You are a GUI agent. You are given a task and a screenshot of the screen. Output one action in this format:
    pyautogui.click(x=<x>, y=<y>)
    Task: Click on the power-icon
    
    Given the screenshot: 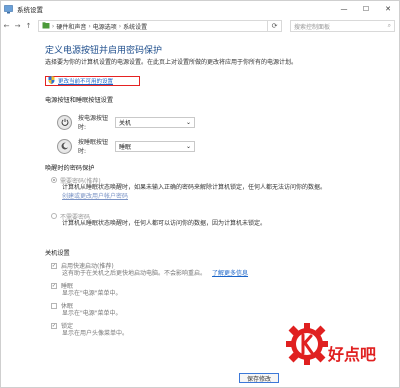 What is the action you would take?
    pyautogui.click(x=64, y=122)
    